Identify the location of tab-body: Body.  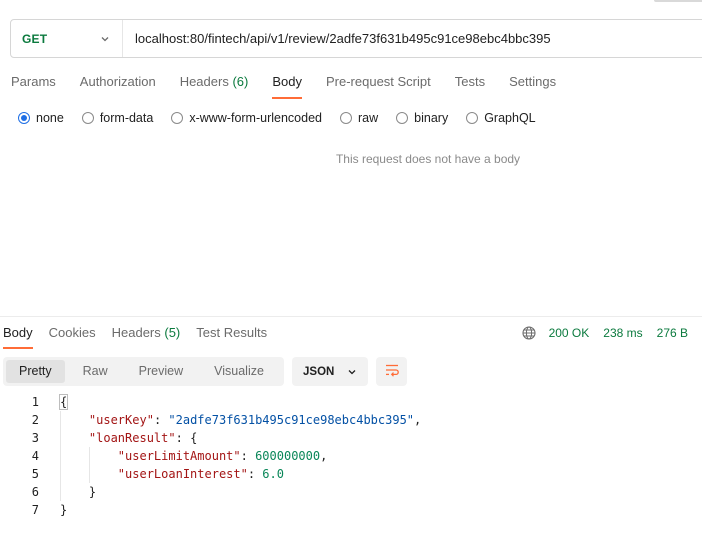
(287, 86).